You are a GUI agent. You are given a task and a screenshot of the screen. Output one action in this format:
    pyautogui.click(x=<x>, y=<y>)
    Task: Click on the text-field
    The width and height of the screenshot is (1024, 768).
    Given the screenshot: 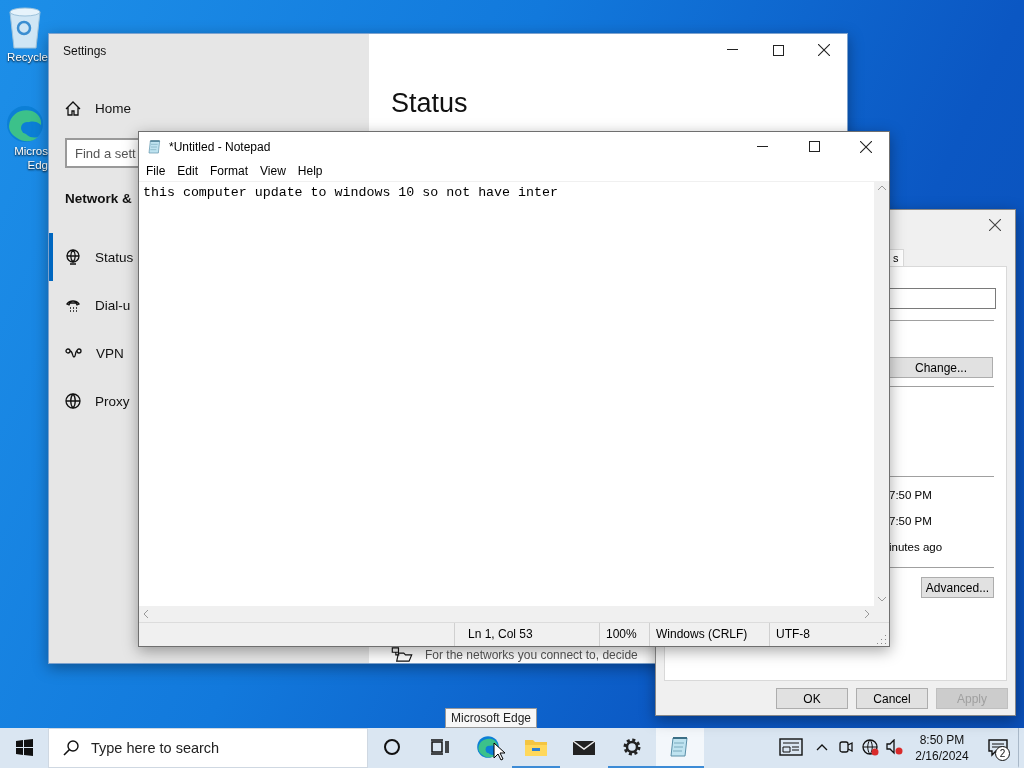 What is the action you would take?
    pyautogui.click(x=942, y=298)
    